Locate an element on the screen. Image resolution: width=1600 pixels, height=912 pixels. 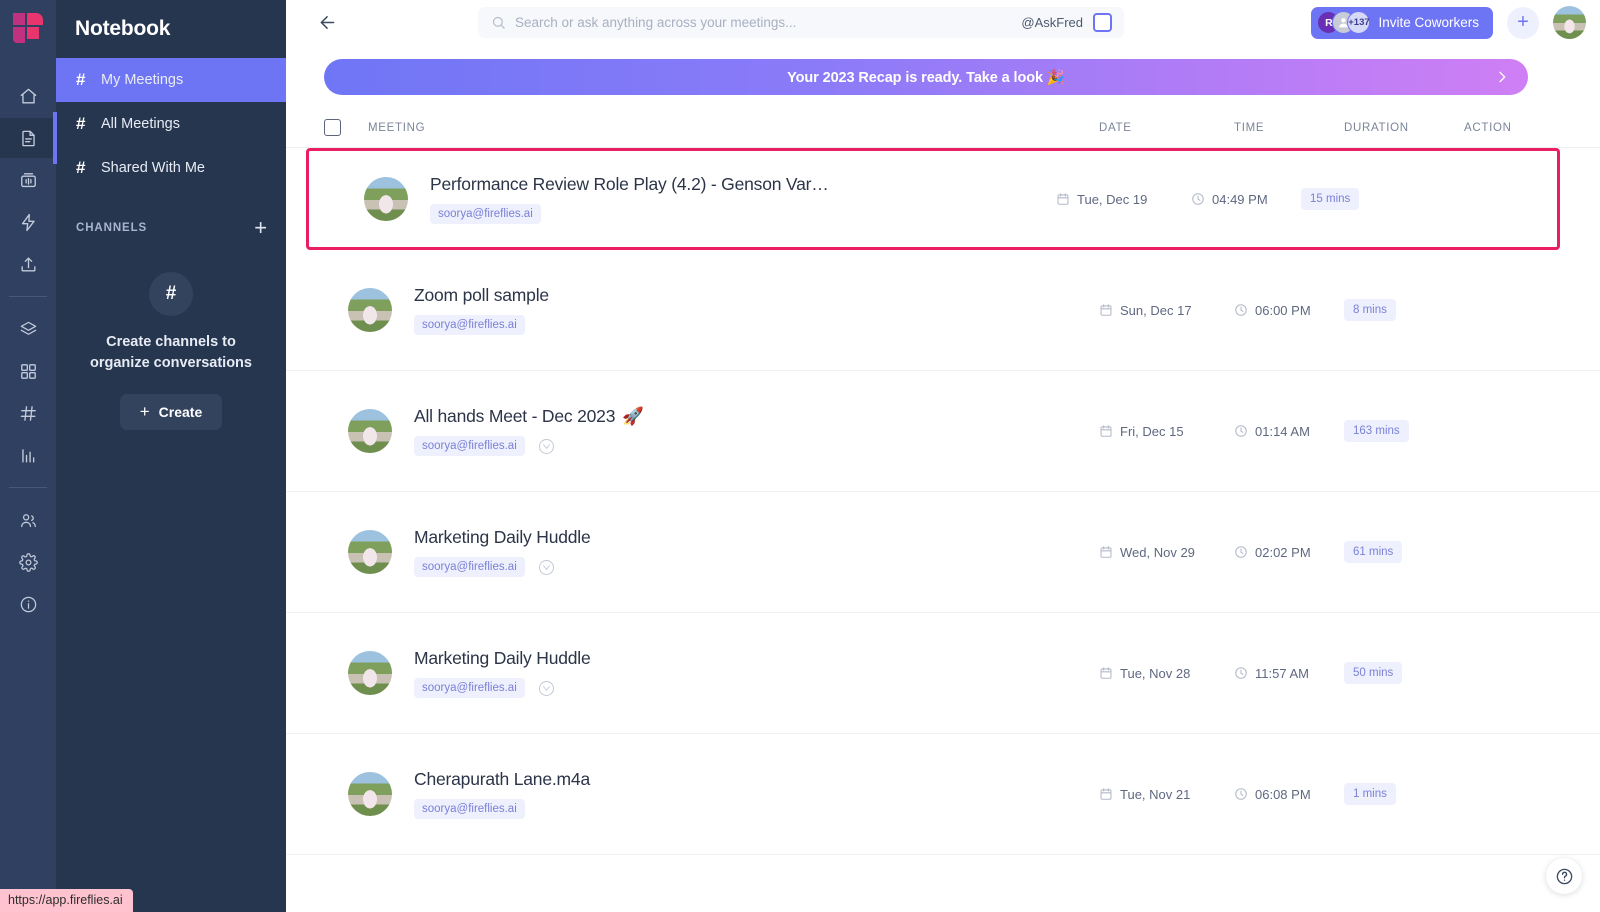
header-actions: R +137 Invite Coworkers + is located at coordinates (1448, 22).